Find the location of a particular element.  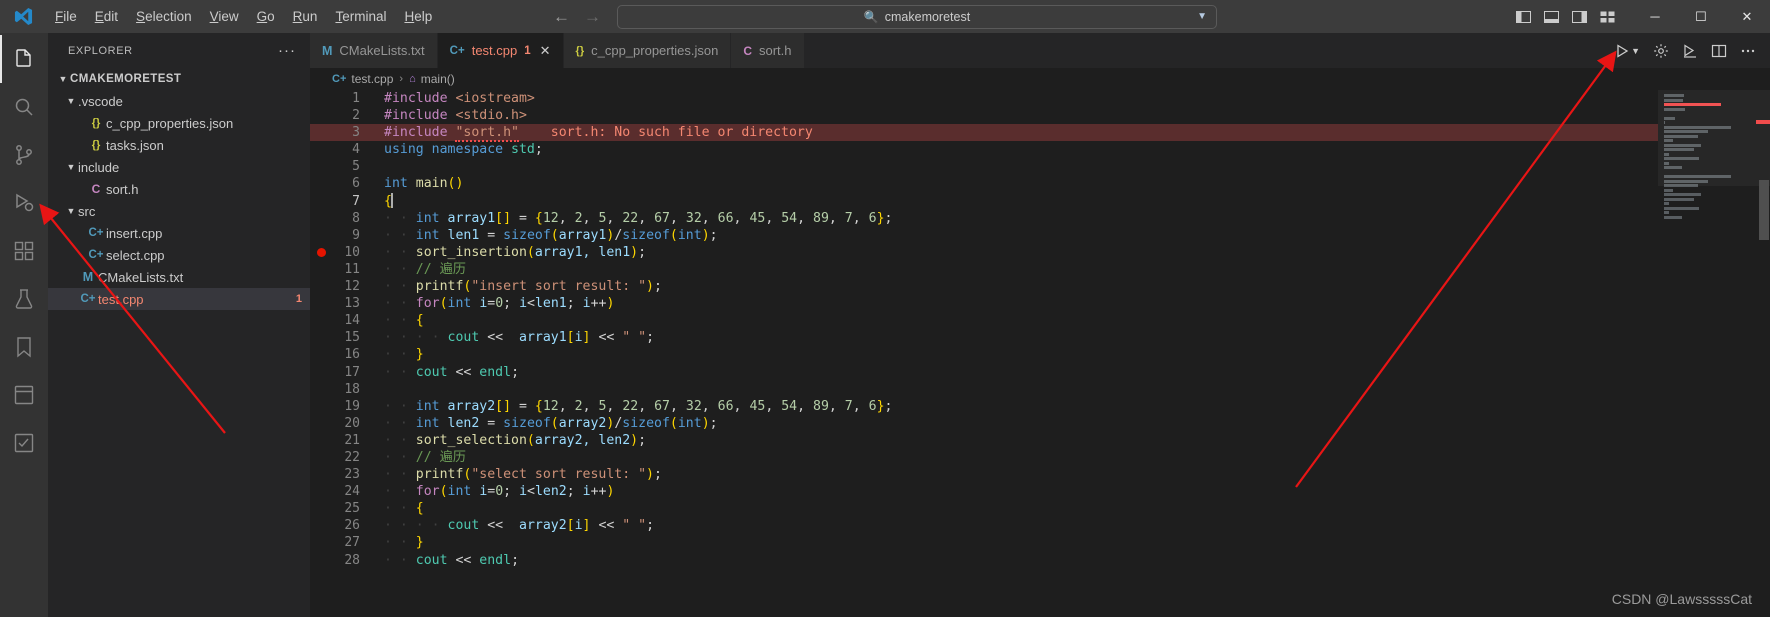

code-token: array1 is located at coordinates (539, 338).